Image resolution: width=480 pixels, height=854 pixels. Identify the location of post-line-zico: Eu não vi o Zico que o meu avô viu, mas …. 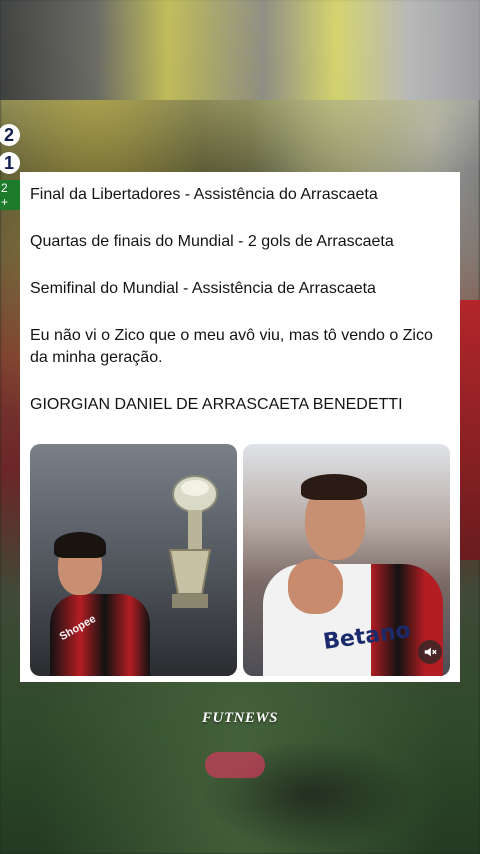
(231, 346).